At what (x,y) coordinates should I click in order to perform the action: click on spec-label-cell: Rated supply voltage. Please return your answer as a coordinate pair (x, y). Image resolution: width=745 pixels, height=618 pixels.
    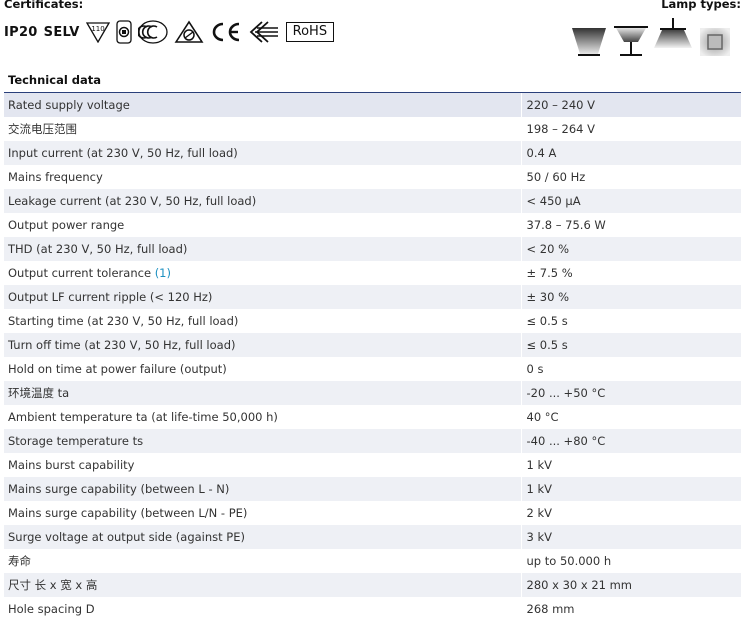
    Looking at the image, I should click on (263, 105).